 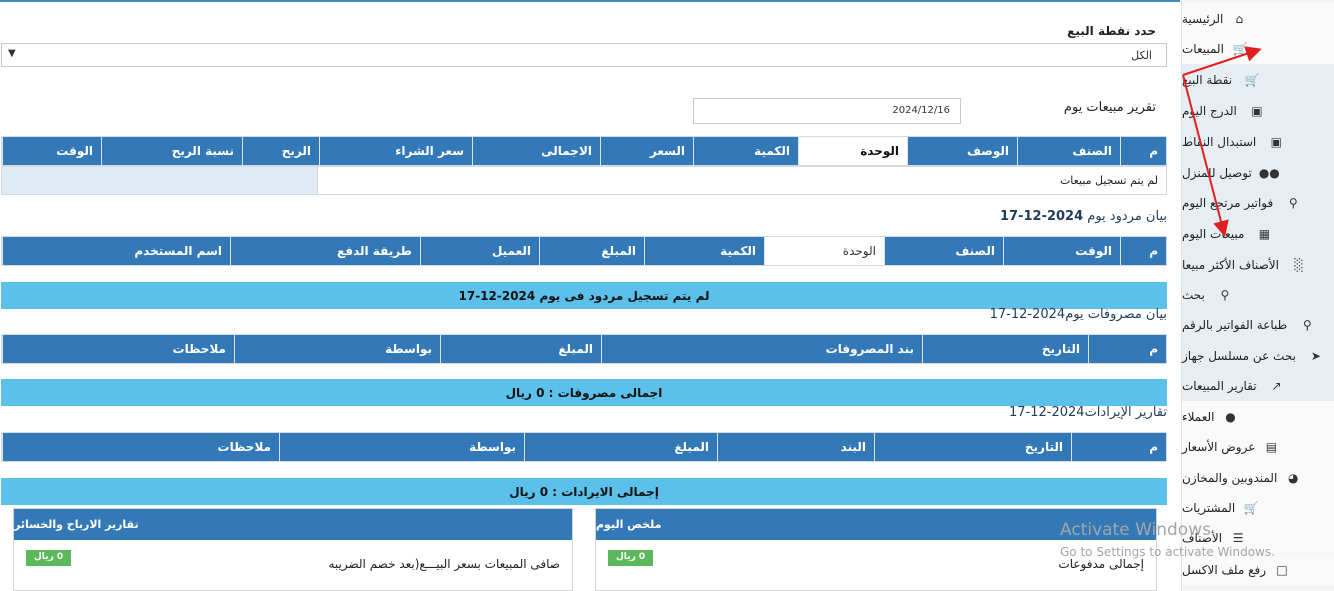 What do you see at coordinates (1258, 202) in the screenshot?
I see `sidebar-item-today-returns: ⚲ فواتير مرتجع اليوم` at bounding box center [1258, 202].